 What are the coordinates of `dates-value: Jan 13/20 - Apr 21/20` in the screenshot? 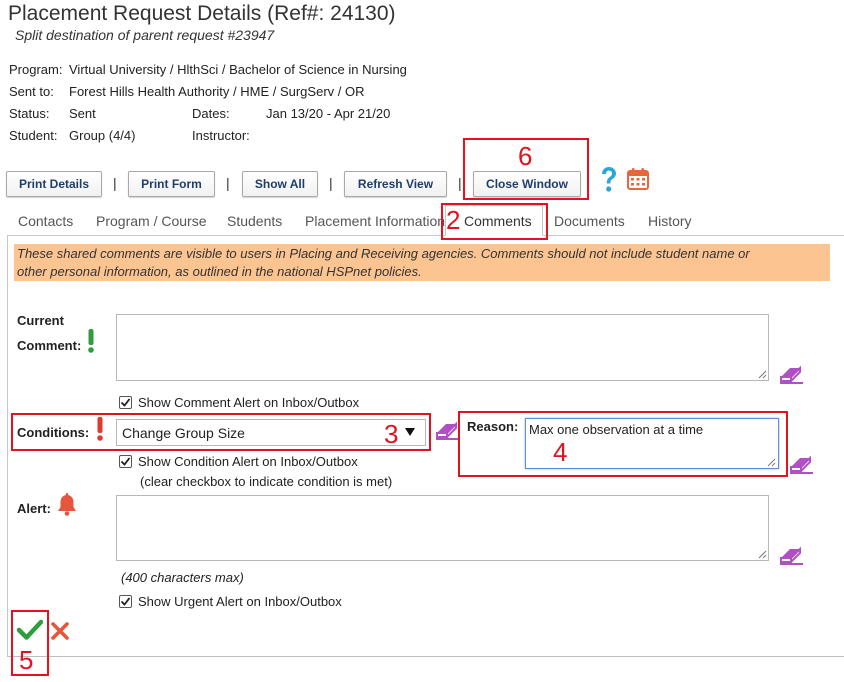 It's located at (328, 113).